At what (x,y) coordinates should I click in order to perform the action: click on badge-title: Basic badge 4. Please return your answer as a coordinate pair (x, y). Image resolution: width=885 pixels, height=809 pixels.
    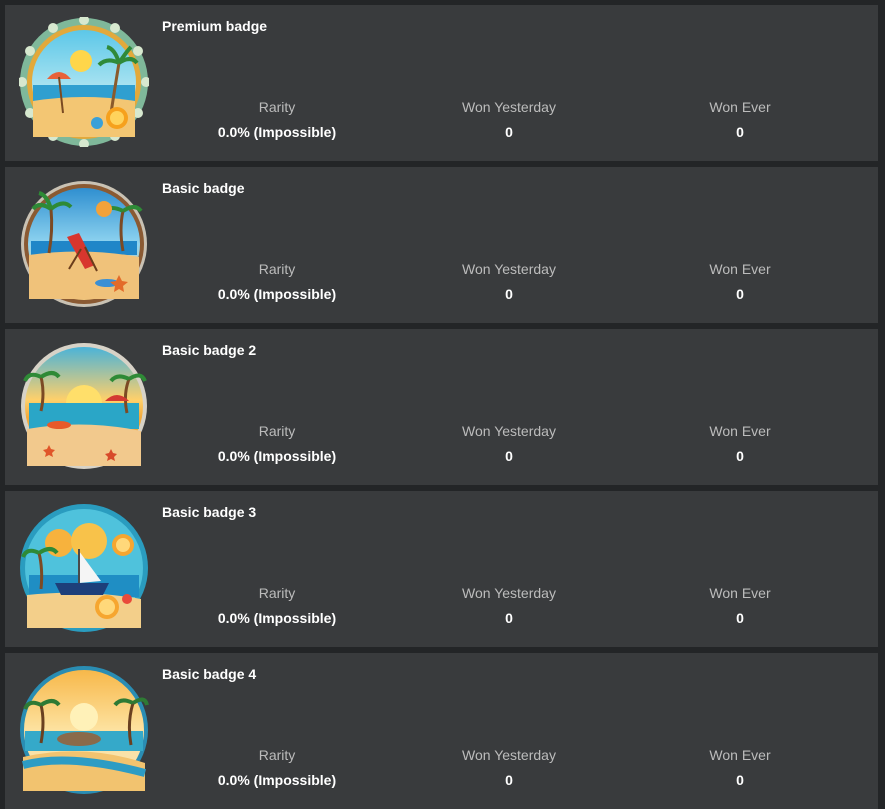
    Looking at the image, I should click on (209, 674).